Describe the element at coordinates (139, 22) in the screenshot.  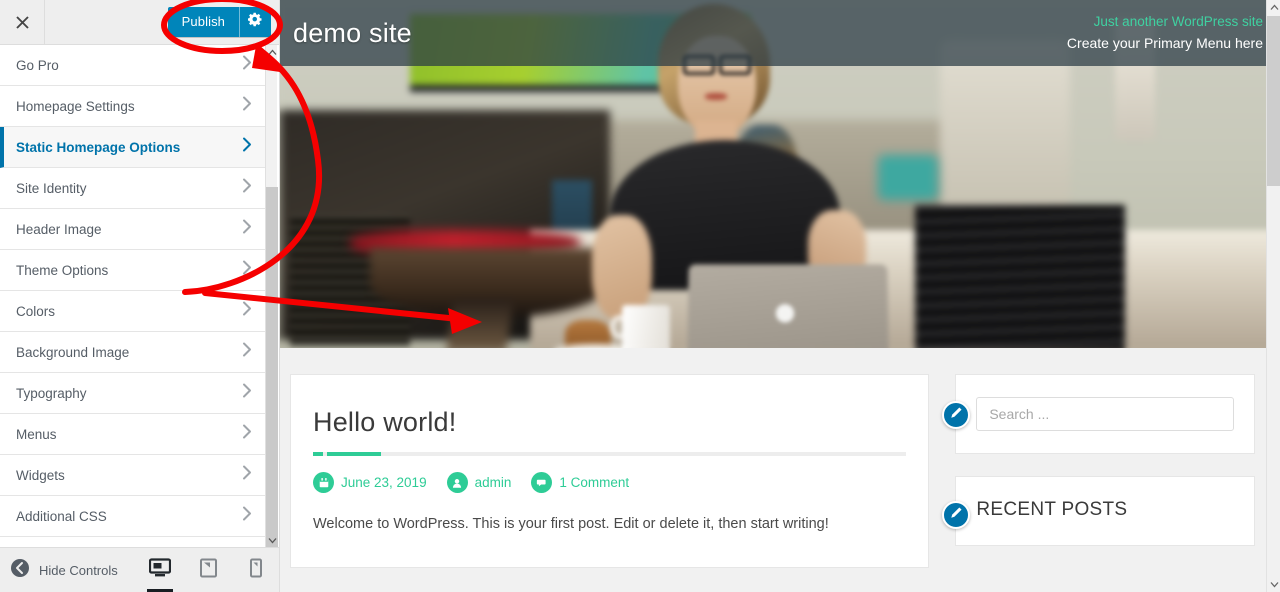
I see `customizer-header: Publish` at that location.